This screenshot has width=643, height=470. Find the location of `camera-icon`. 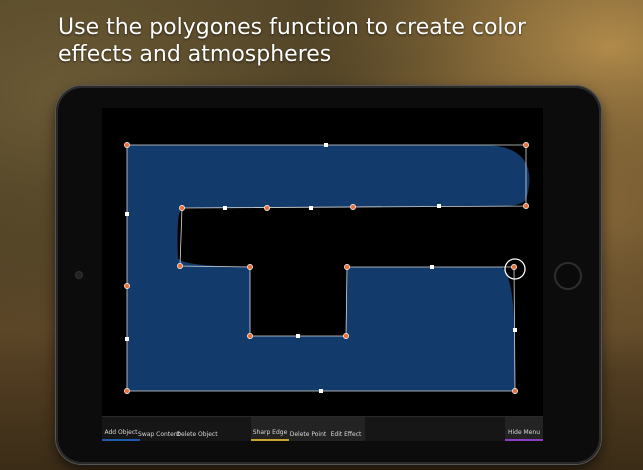

camera-icon is located at coordinates (79, 275).